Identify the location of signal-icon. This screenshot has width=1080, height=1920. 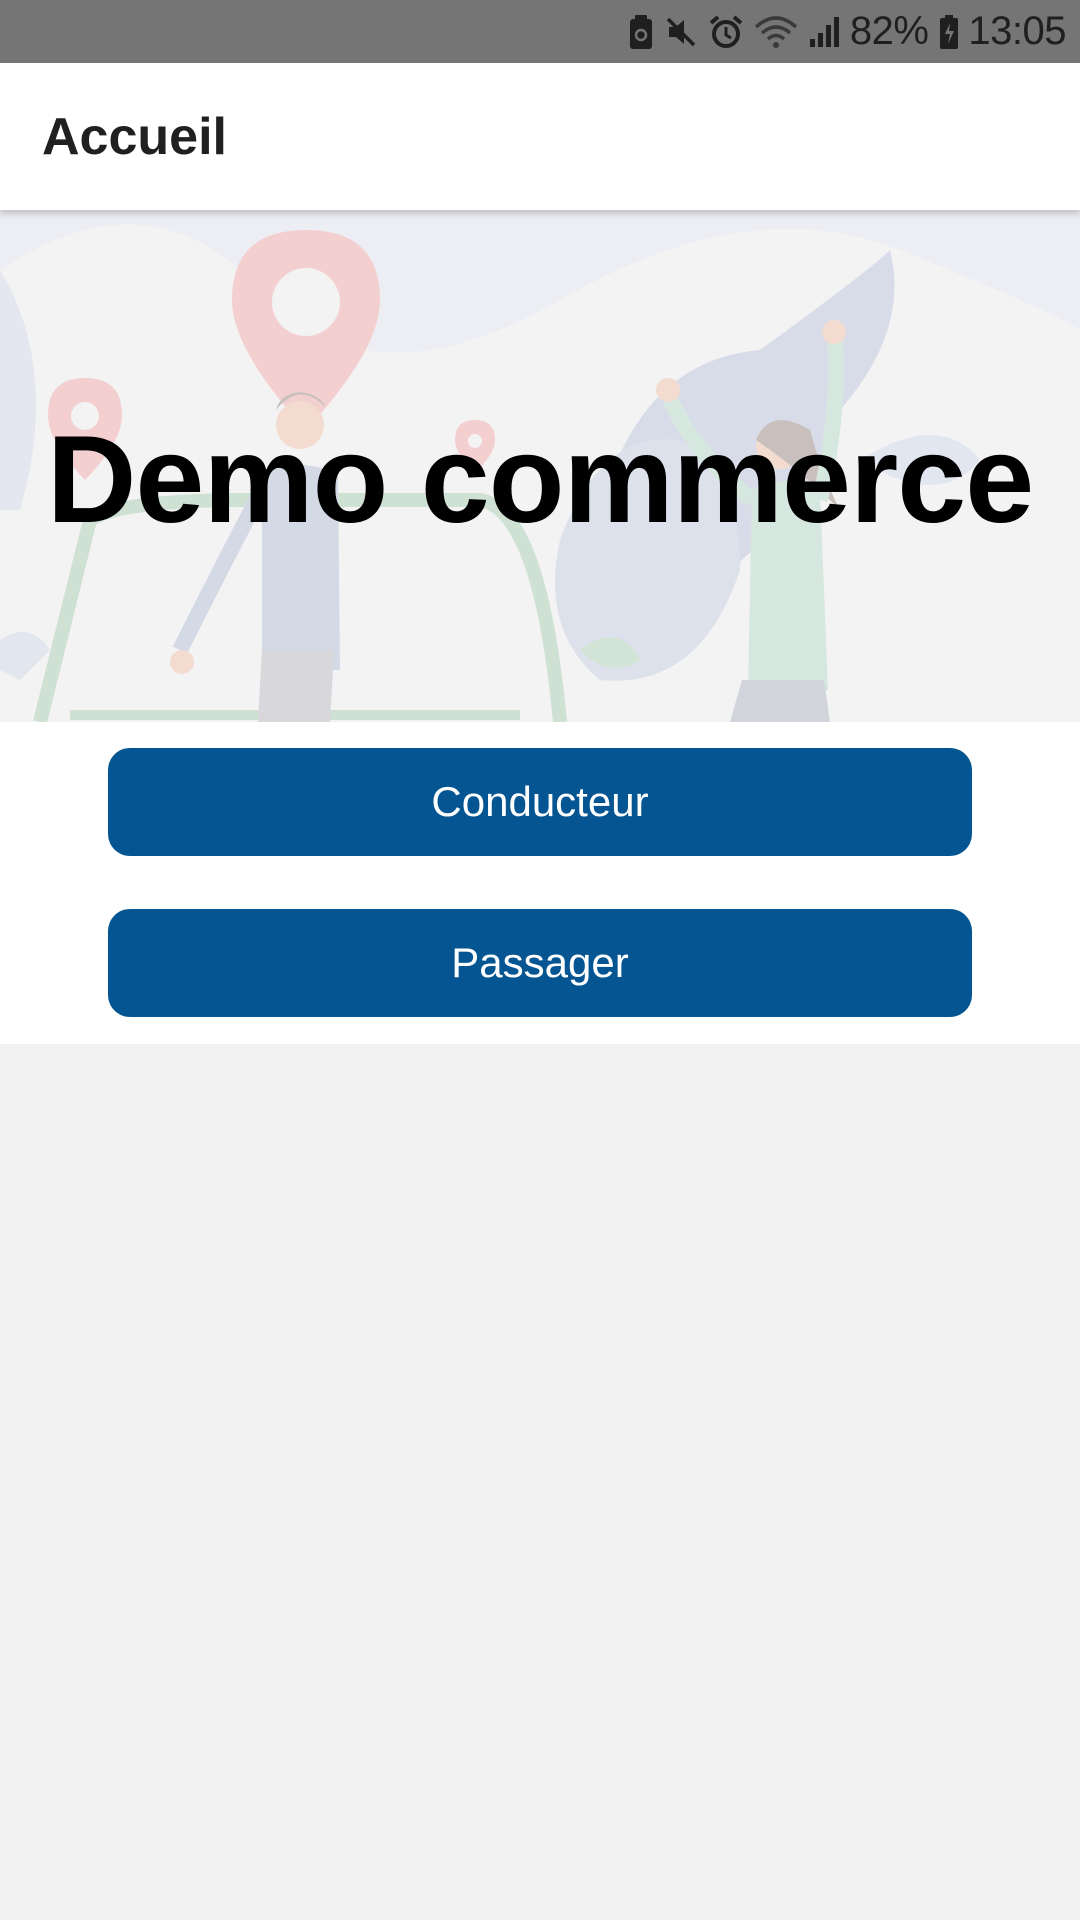
(825, 31).